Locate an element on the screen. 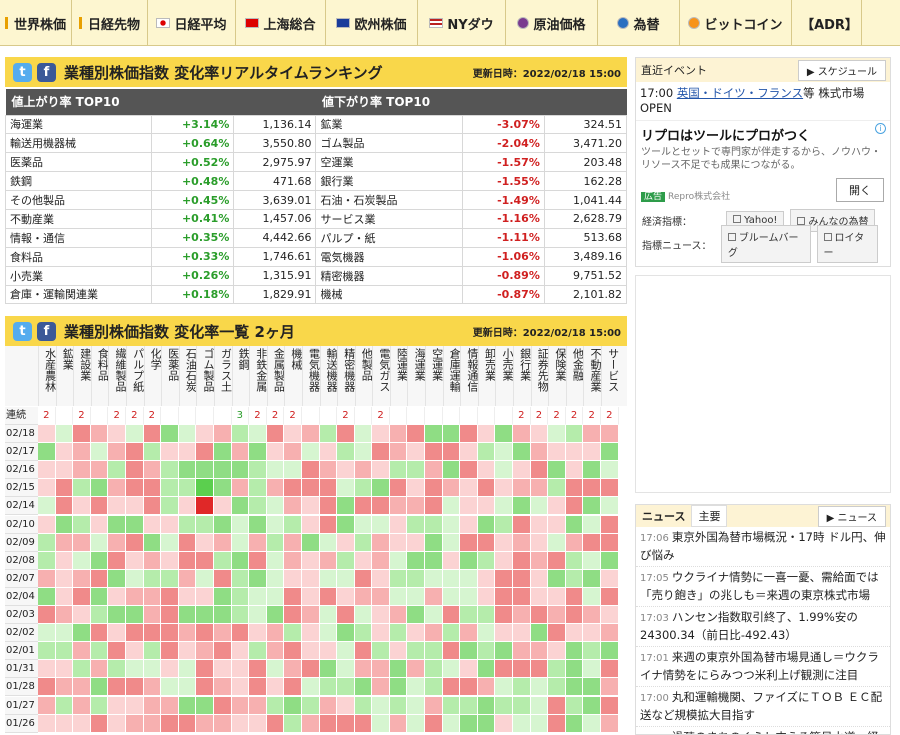 This screenshot has width=900, height=735. news-text: ウクライナ情勢に一喜一憂、需給面では「売り飽き」の兆しも＝来週の東京株式市場 is located at coordinates (759, 586).